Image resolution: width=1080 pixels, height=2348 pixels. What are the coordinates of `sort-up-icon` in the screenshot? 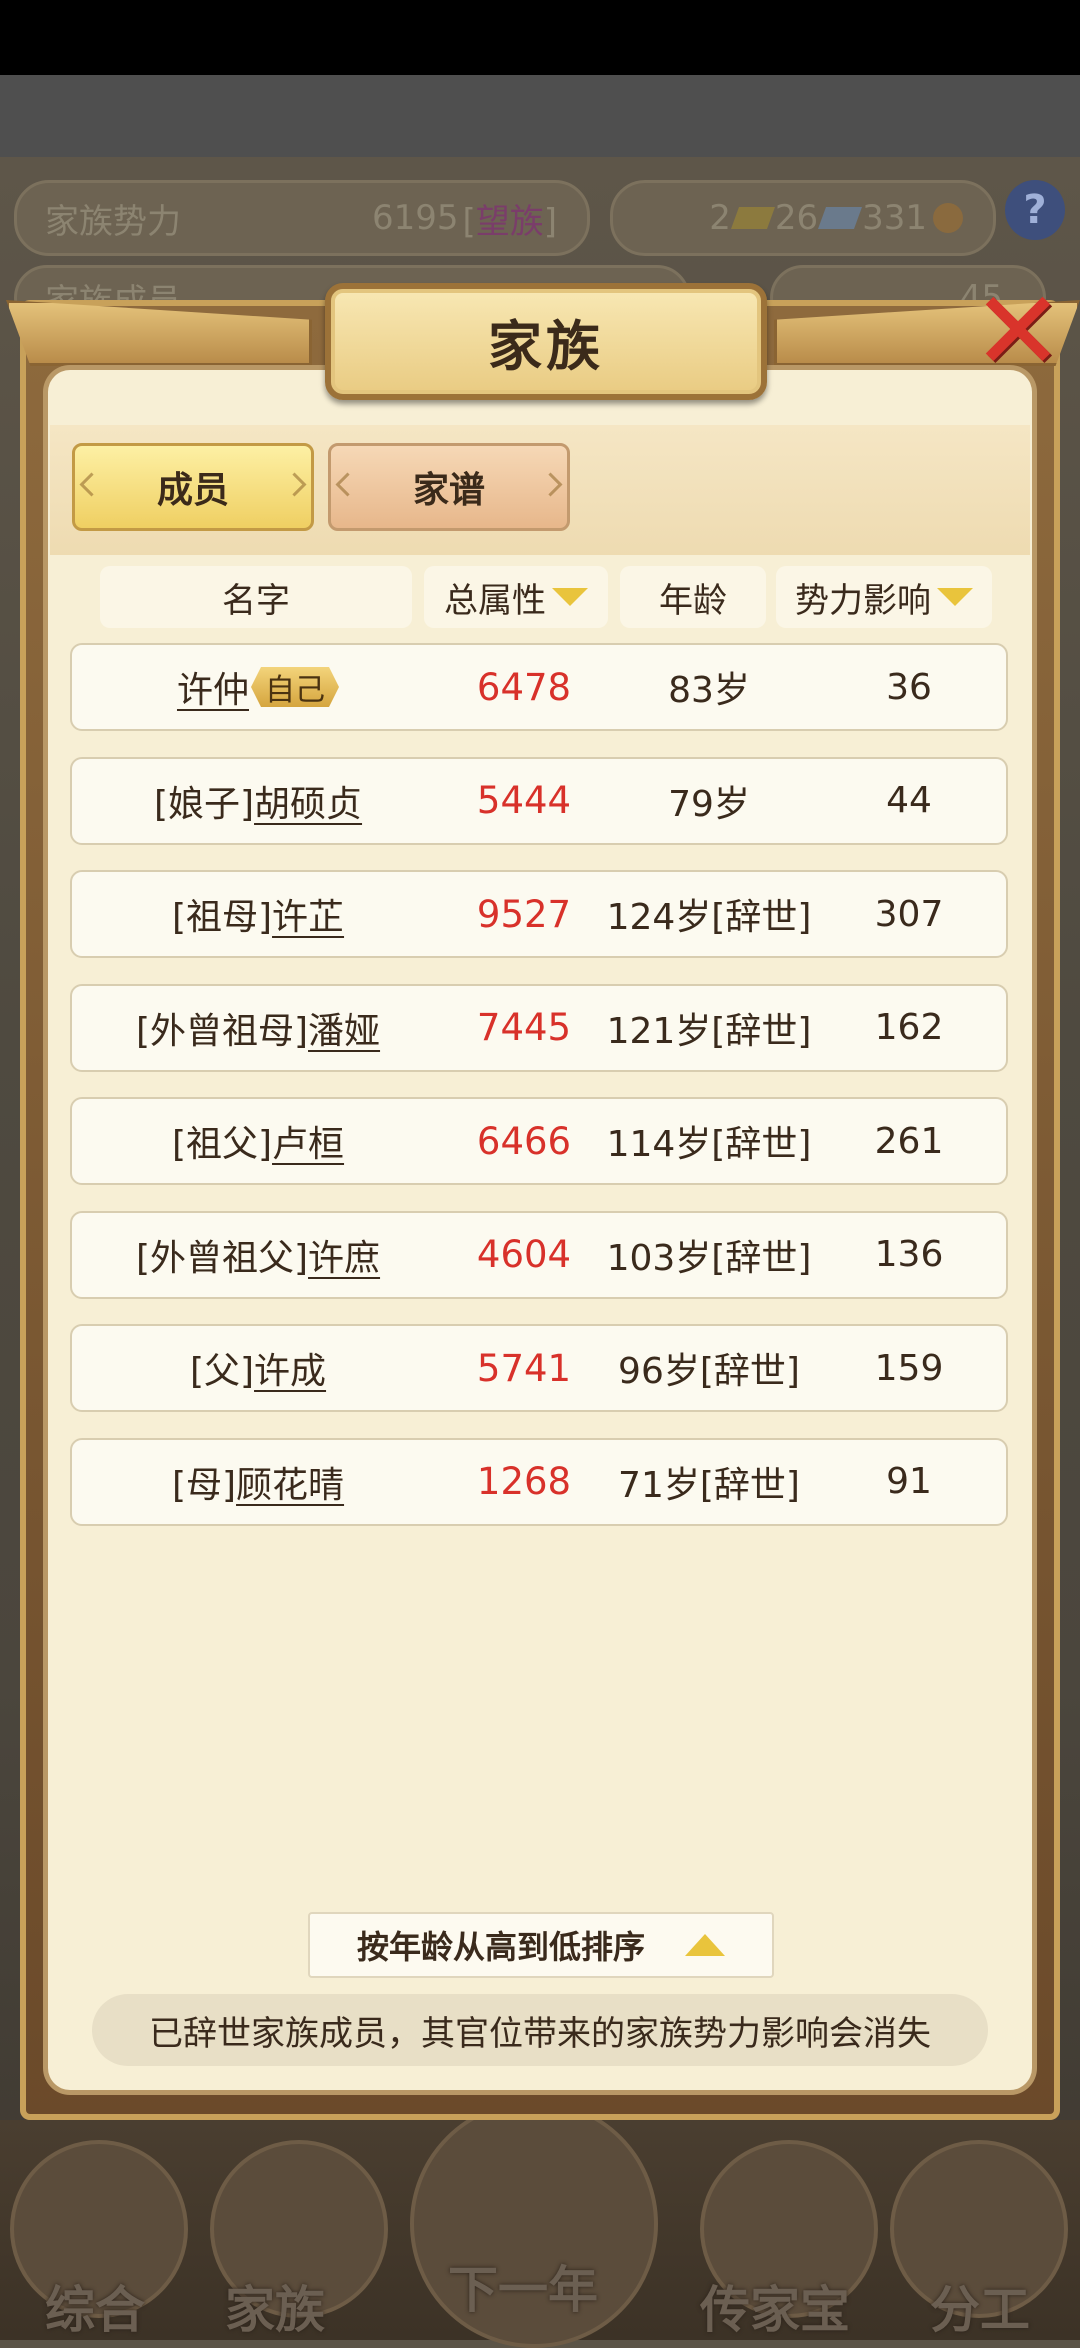 It's located at (705, 1945).